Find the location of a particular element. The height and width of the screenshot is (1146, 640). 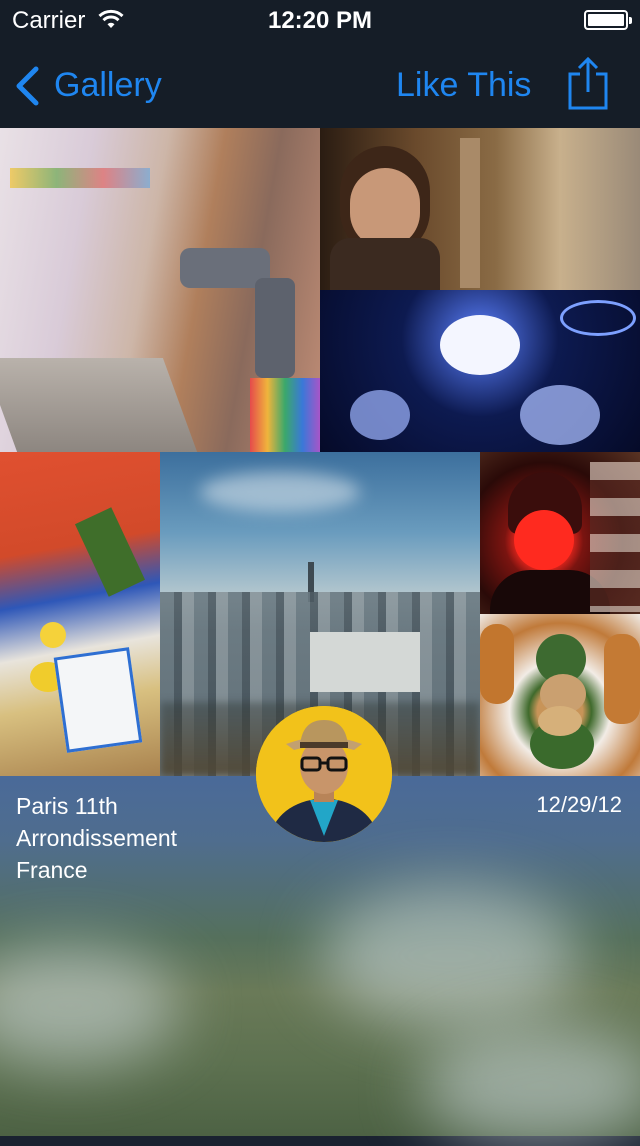

location-line-city: Paris 11th is located at coordinates (67, 806).